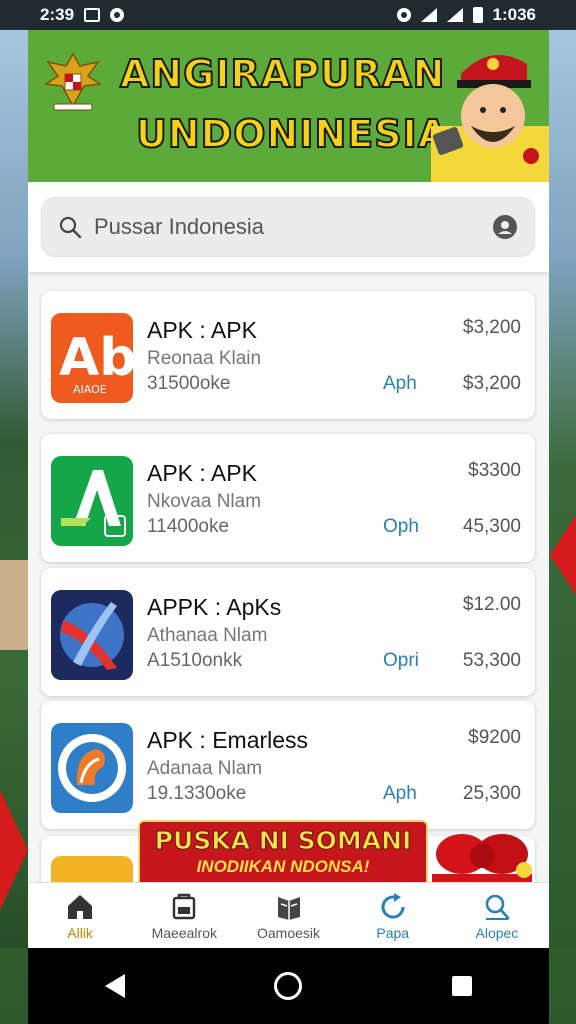 The width and height of the screenshot is (576, 1024). I want to click on nav-item-search: Alopec, so click(497, 915).